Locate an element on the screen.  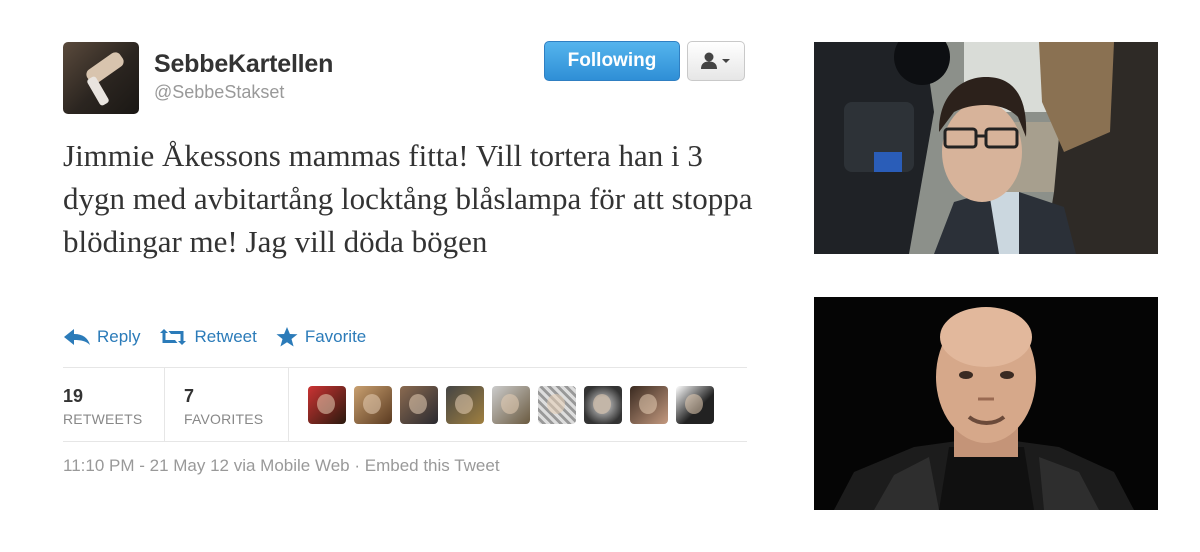
favorite-label: Favorite is located at coordinates (335, 336).